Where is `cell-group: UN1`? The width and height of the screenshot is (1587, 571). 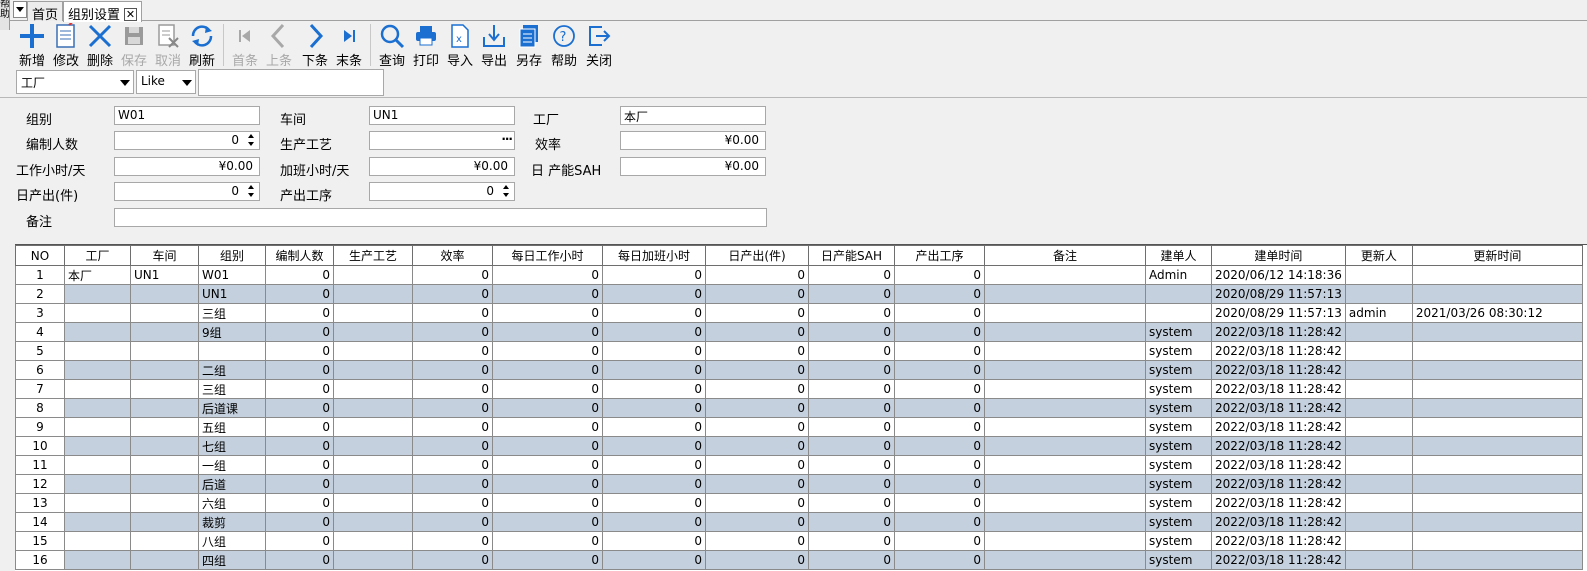
cell-group: UN1 is located at coordinates (232, 294).